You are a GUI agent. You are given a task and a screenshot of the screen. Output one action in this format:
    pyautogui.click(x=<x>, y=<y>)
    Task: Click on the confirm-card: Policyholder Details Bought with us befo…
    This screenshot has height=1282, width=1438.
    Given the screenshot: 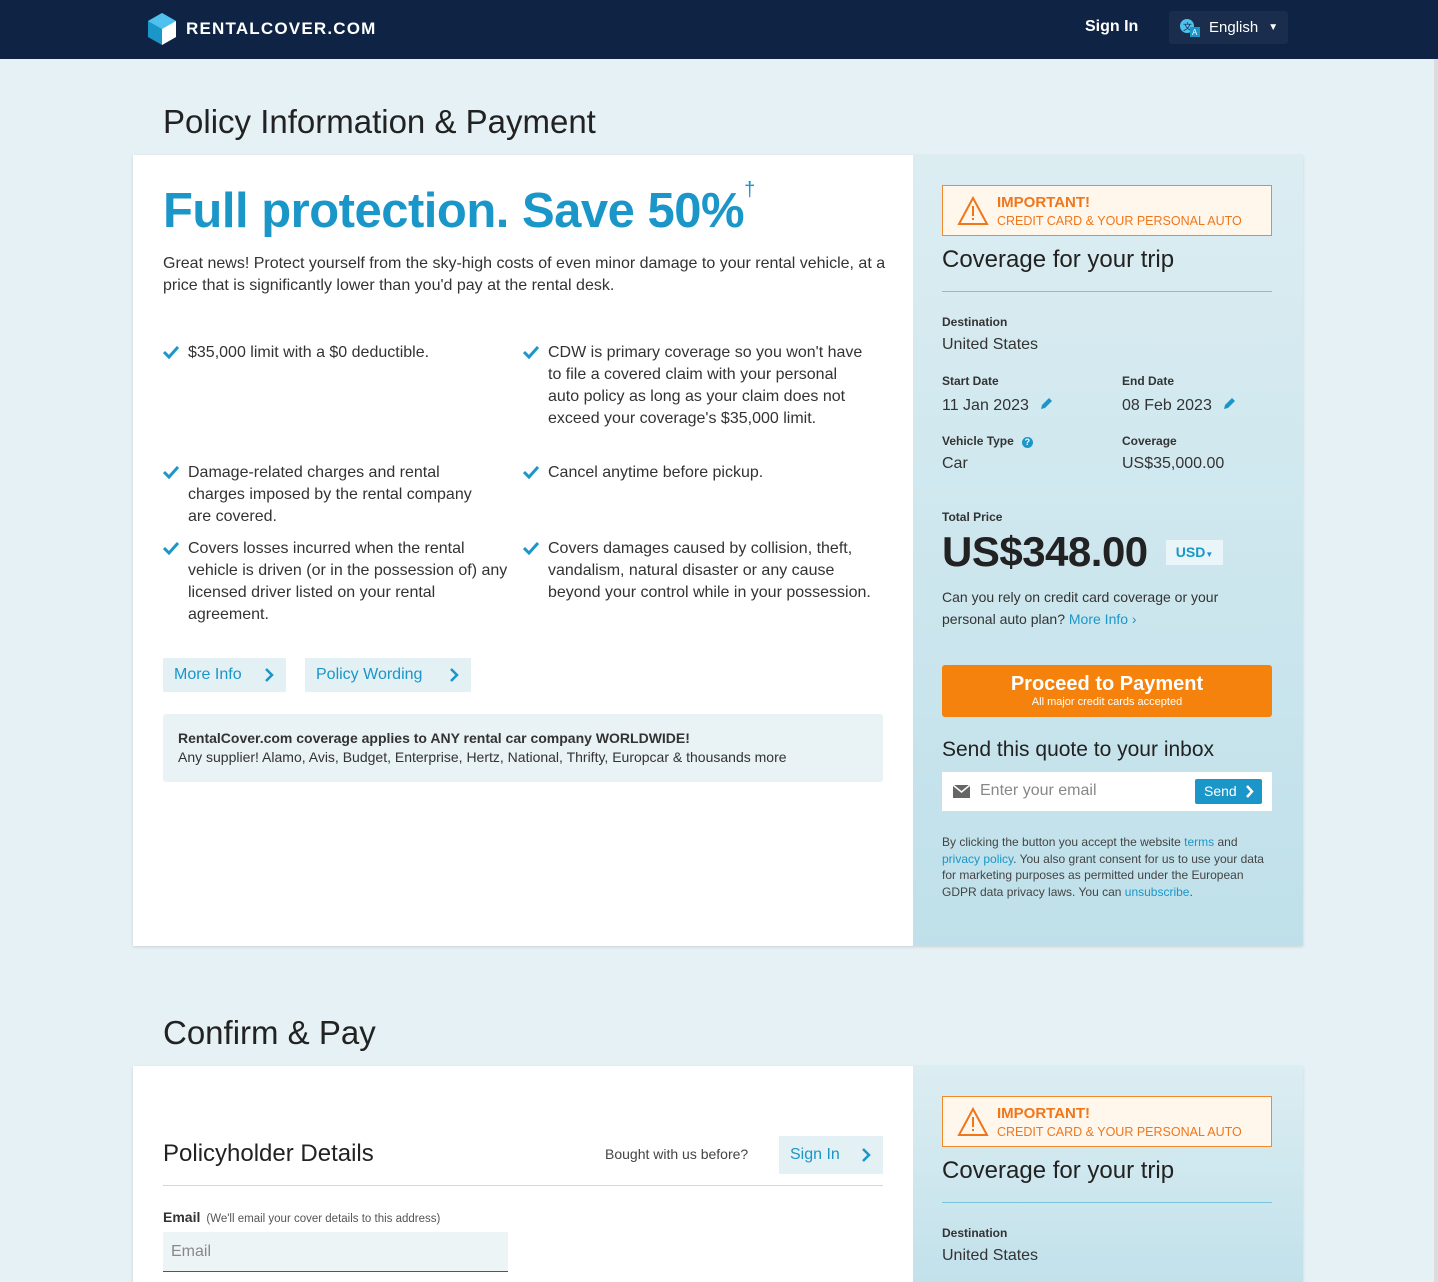 What is the action you would take?
    pyautogui.click(x=718, y=1174)
    